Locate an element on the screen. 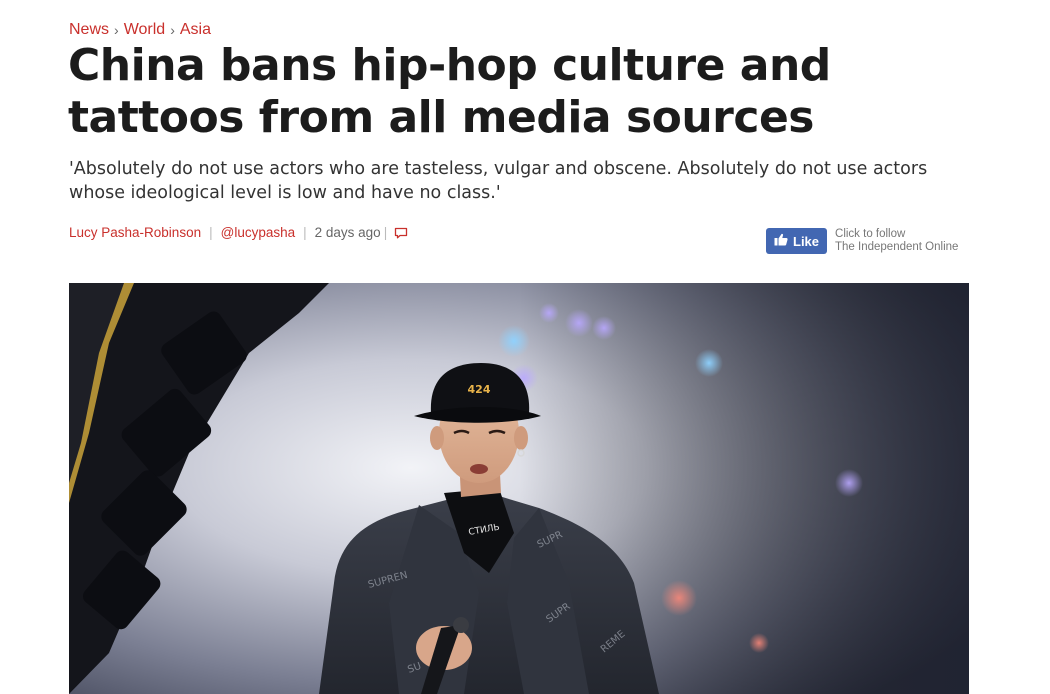 The width and height of the screenshot is (1050, 694). follow-caption: Click to follow The Independent Online is located at coordinates (896, 241).